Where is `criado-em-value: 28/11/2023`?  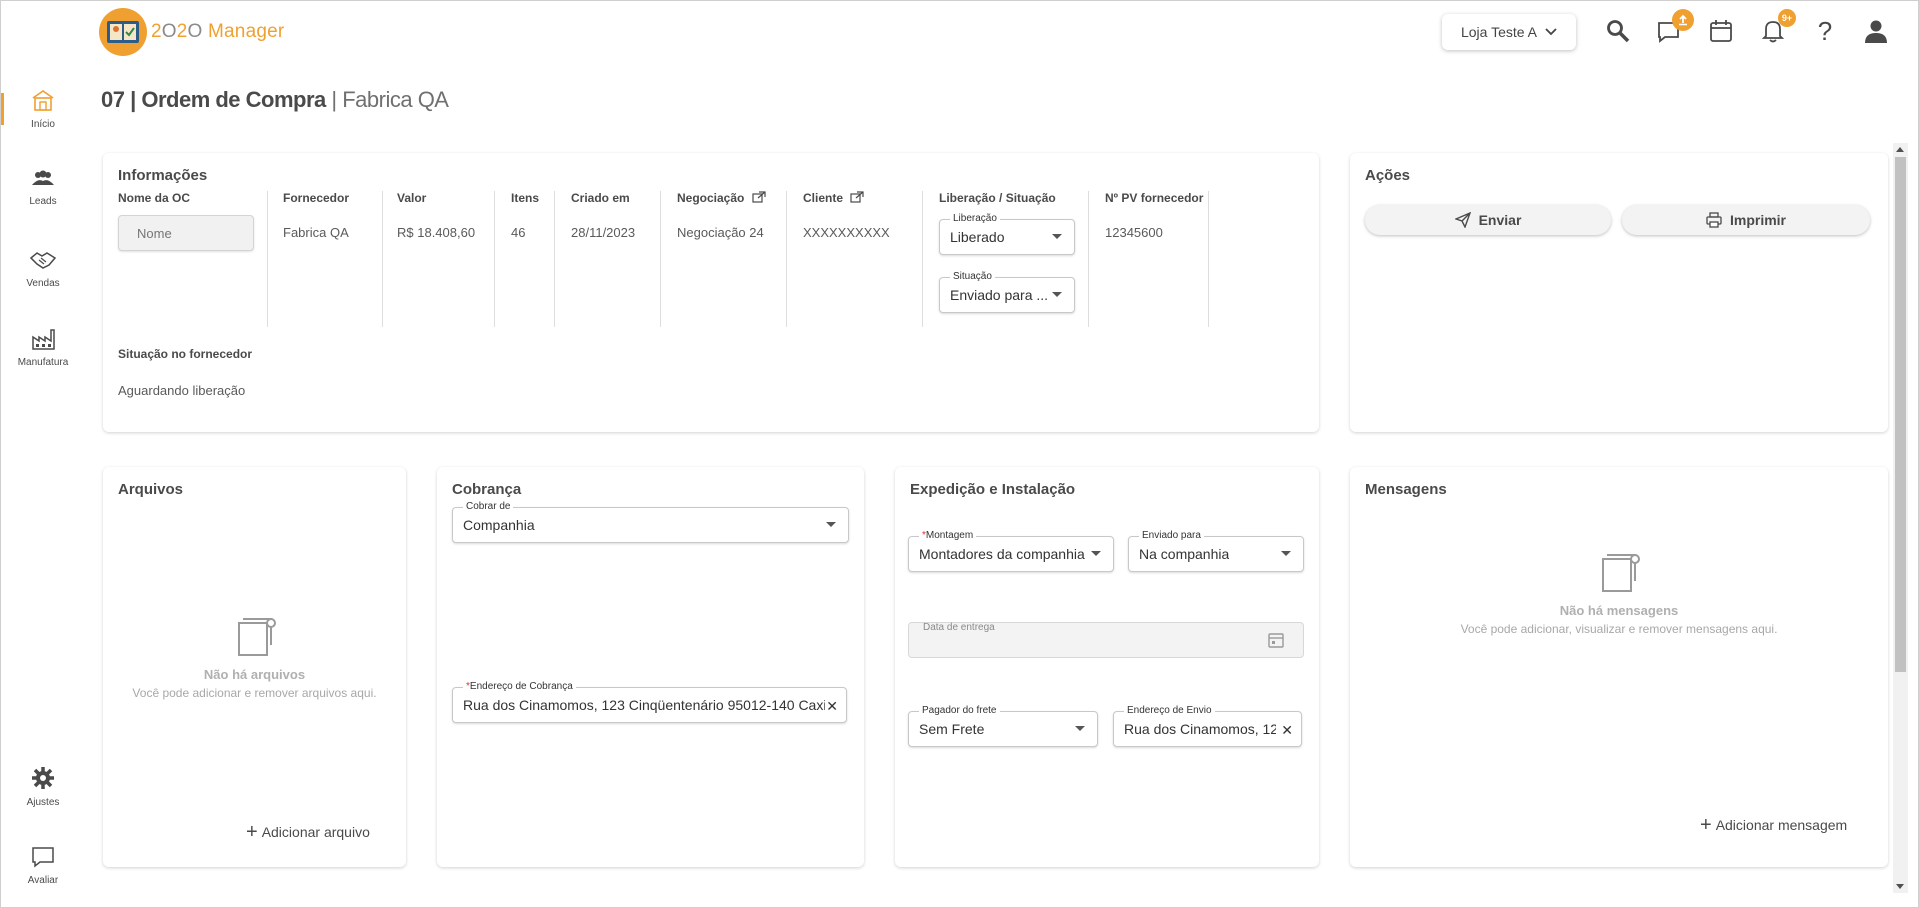
criado-em-value: 28/11/2023 is located at coordinates (603, 232).